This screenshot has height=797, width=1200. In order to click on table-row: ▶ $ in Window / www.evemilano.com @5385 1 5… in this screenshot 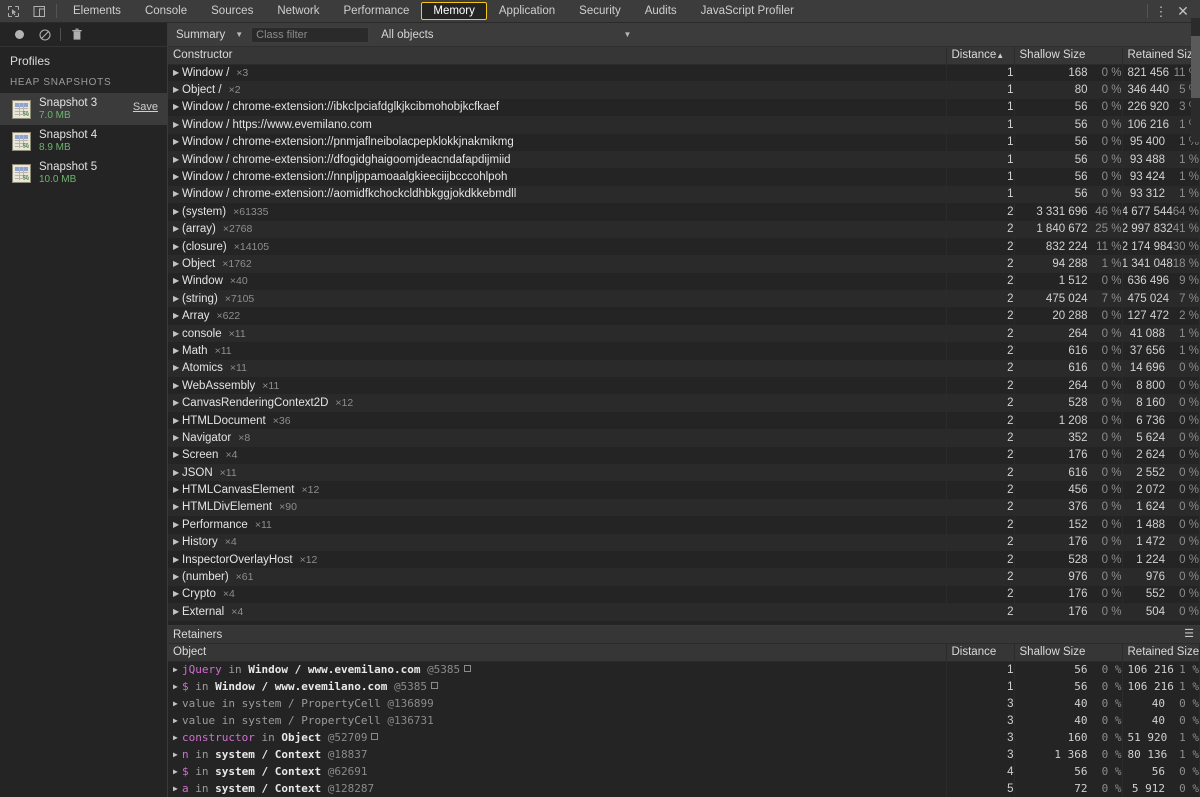, I will do `click(684, 686)`.